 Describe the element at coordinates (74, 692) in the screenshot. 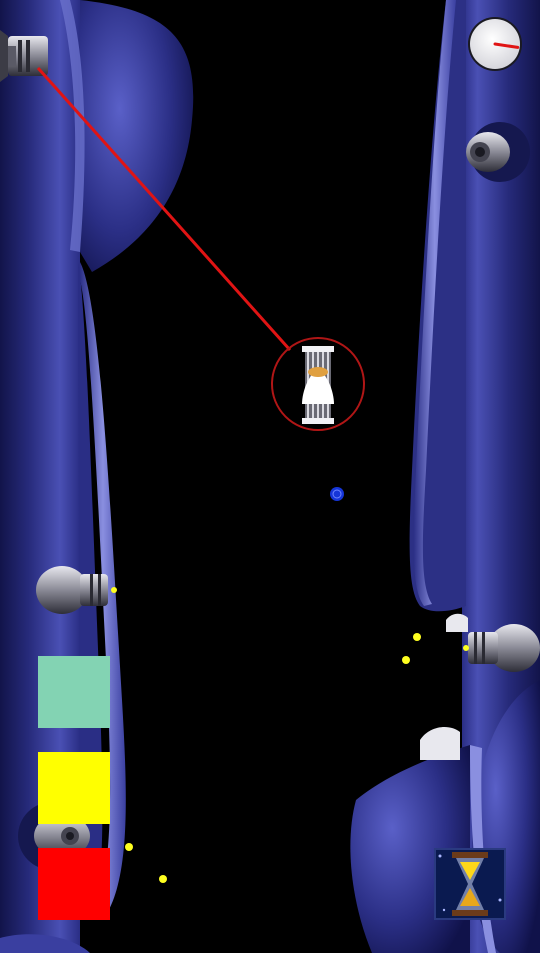

I see `mint-control-button` at that location.